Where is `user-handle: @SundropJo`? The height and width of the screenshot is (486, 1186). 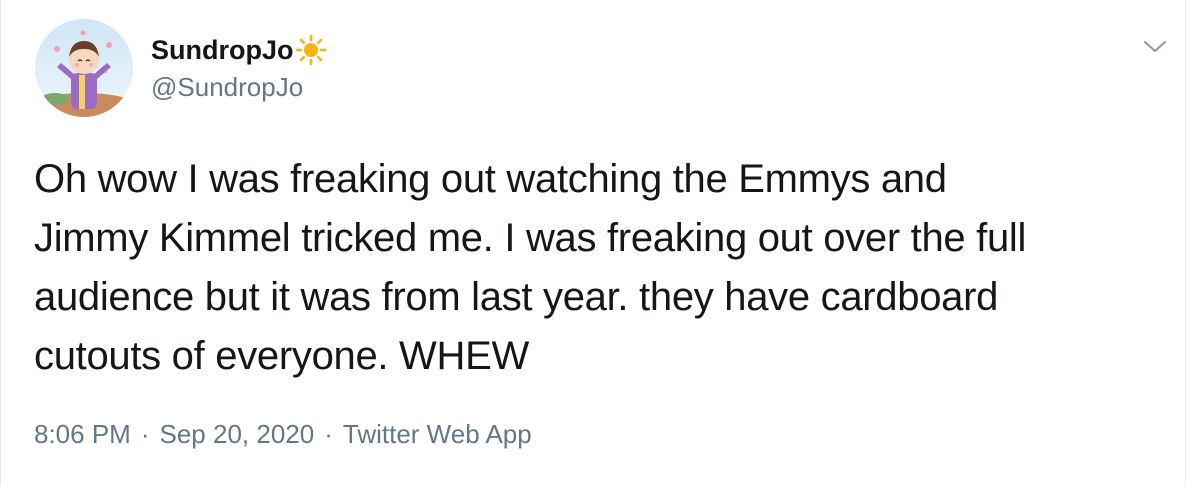
user-handle: @SundropJo is located at coordinates (227, 87).